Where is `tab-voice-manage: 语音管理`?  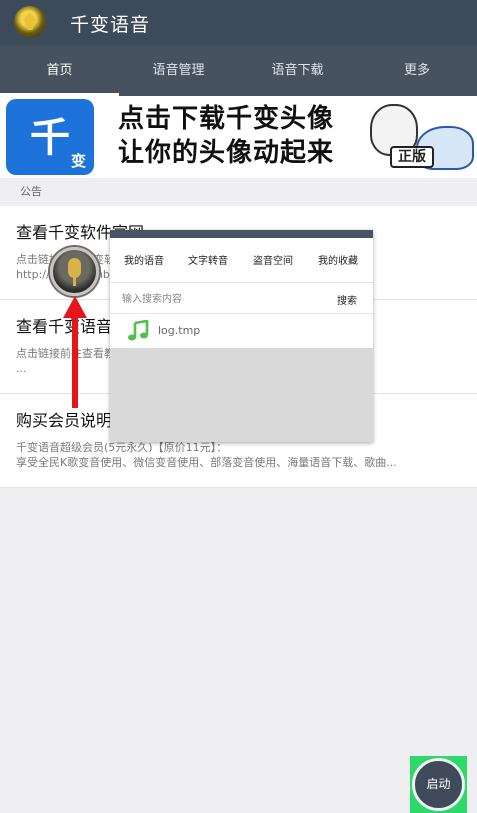 tab-voice-manage: 语音管理 is located at coordinates (178, 71).